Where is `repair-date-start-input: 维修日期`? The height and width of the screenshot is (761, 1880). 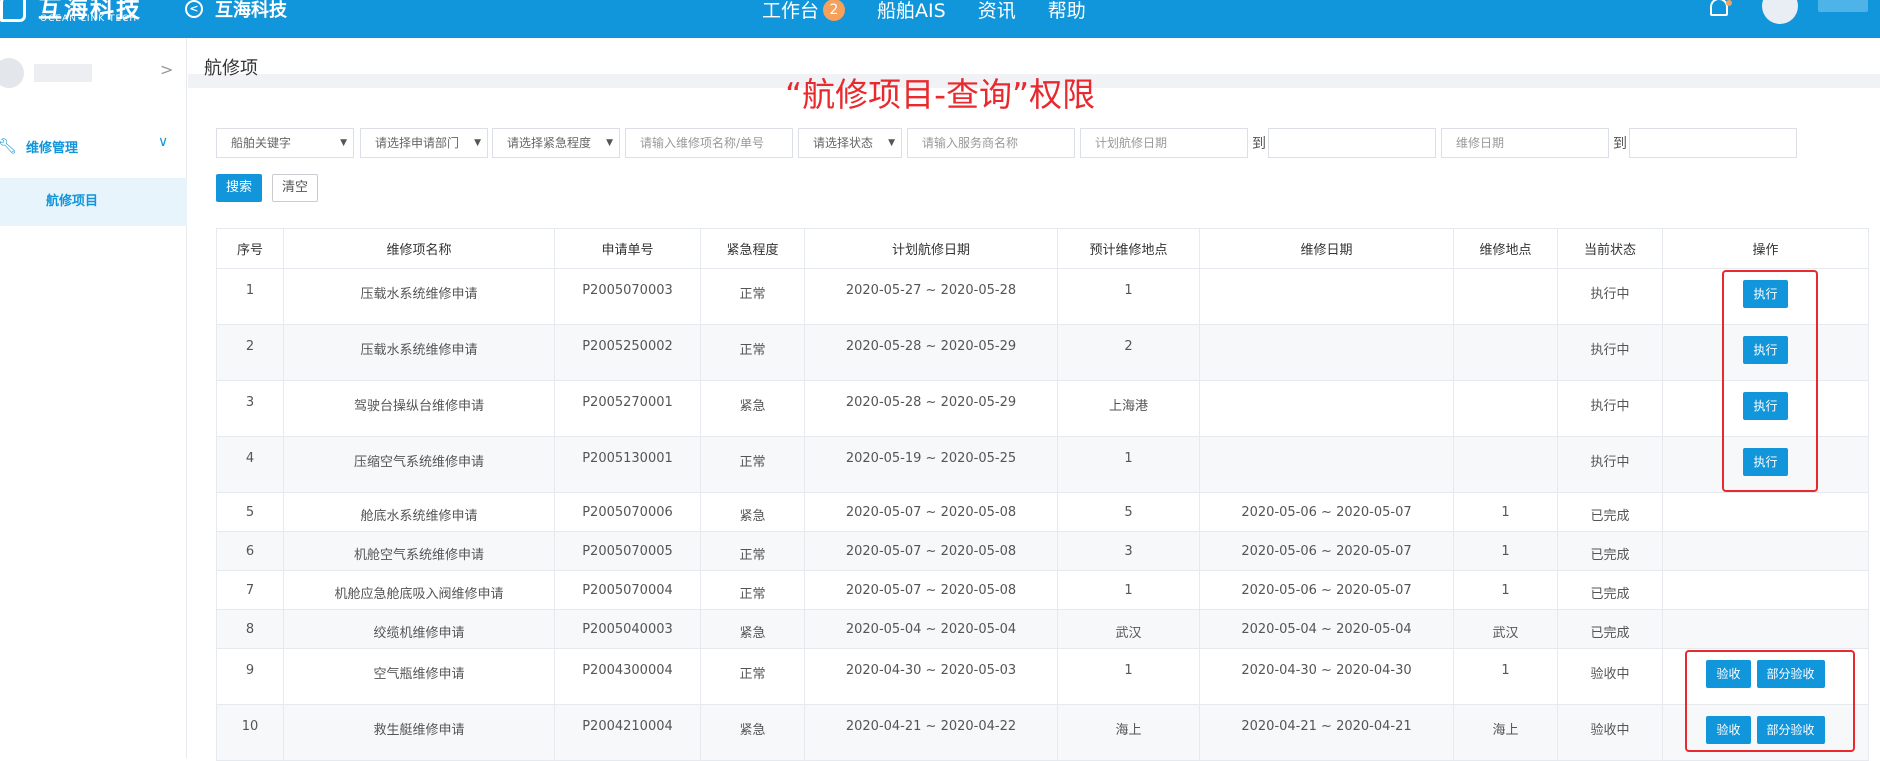 repair-date-start-input: 维修日期 is located at coordinates (1525, 143).